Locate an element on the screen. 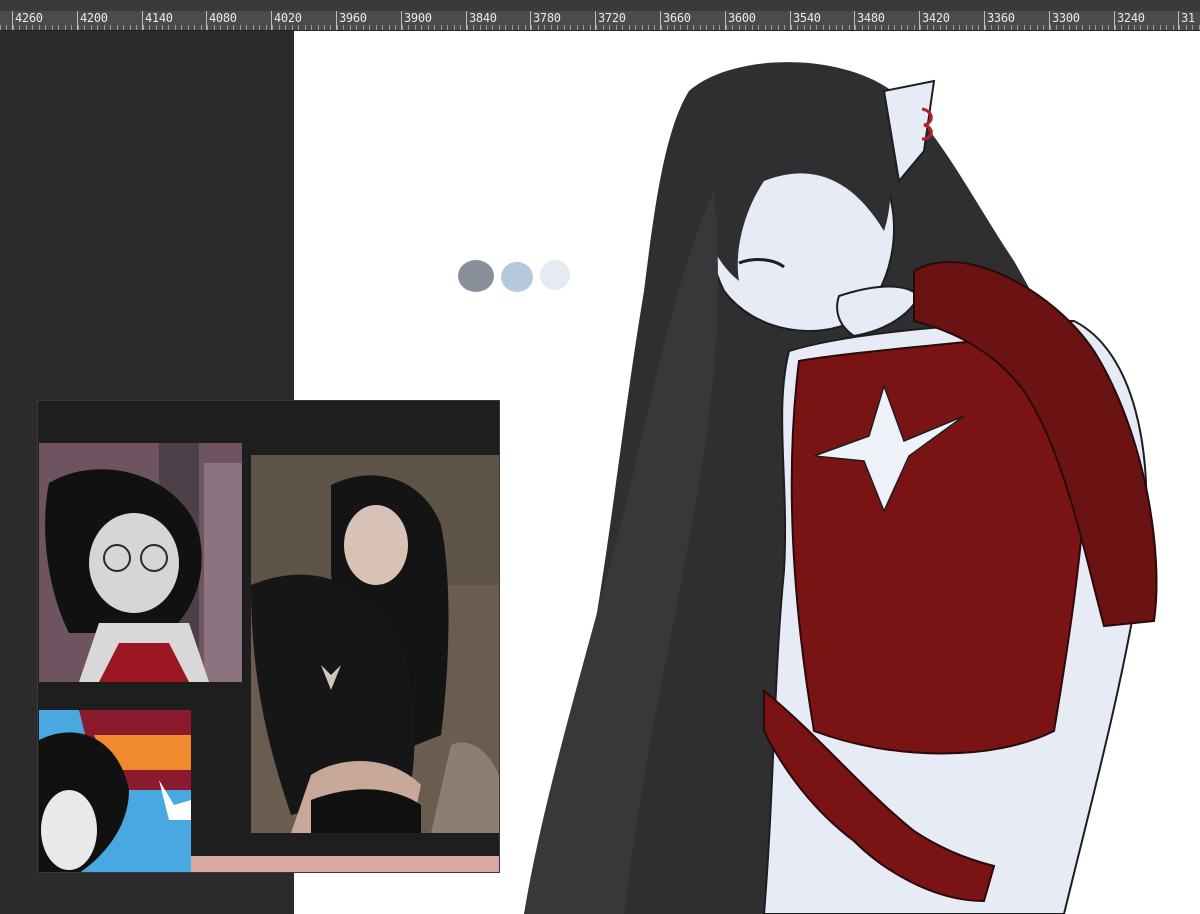  ruler-label: 3240 is located at coordinates (1131, 18).